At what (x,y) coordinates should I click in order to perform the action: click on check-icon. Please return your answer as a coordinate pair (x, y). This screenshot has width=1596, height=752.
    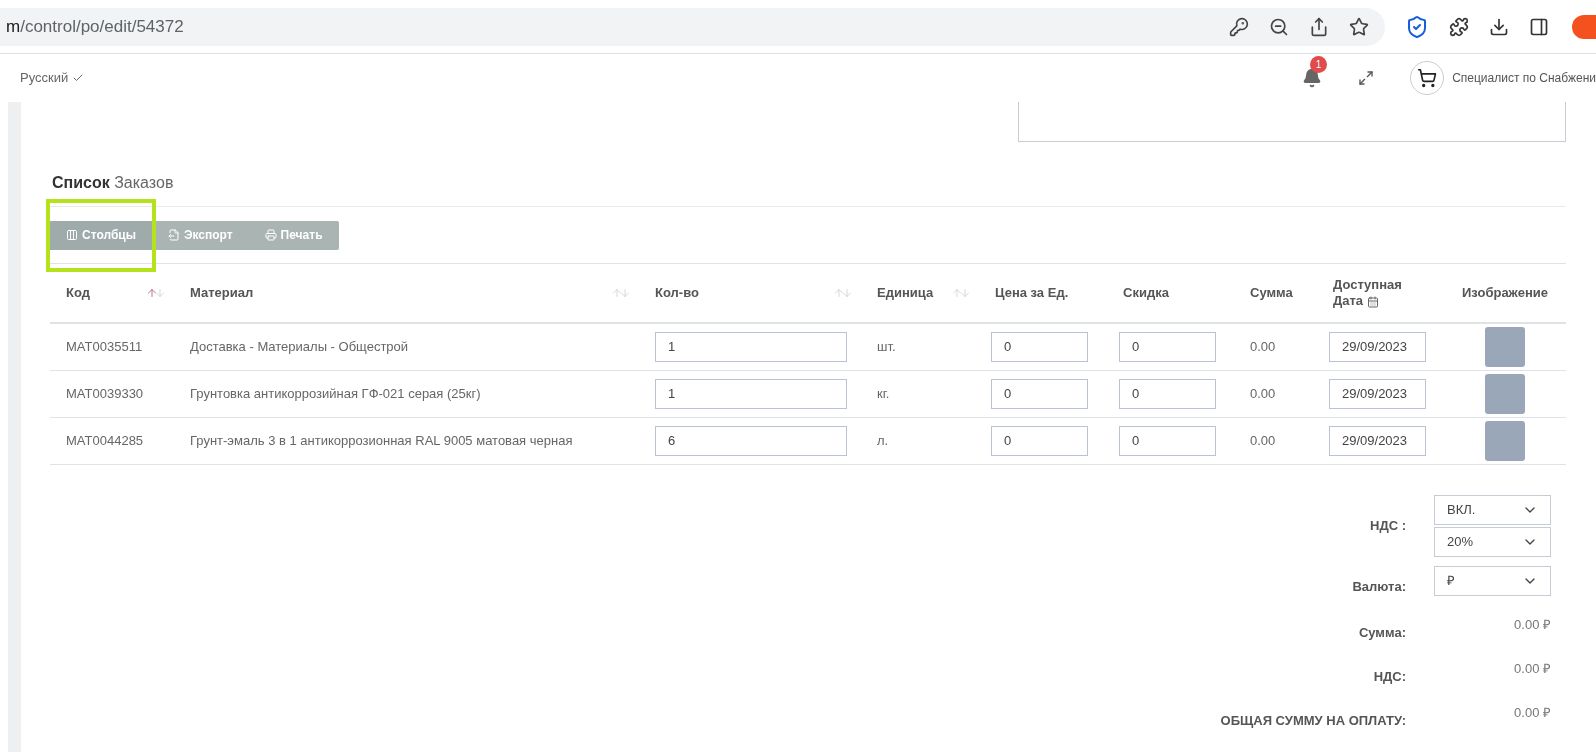
    Looking at the image, I should click on (78, 78).